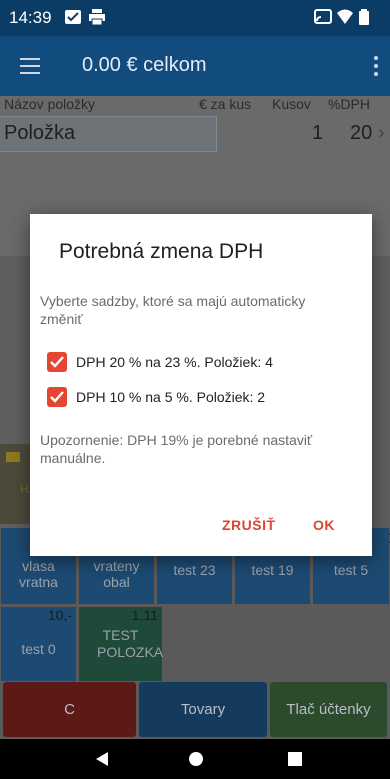  I want to click on clear-button: C, so click(69, 709).